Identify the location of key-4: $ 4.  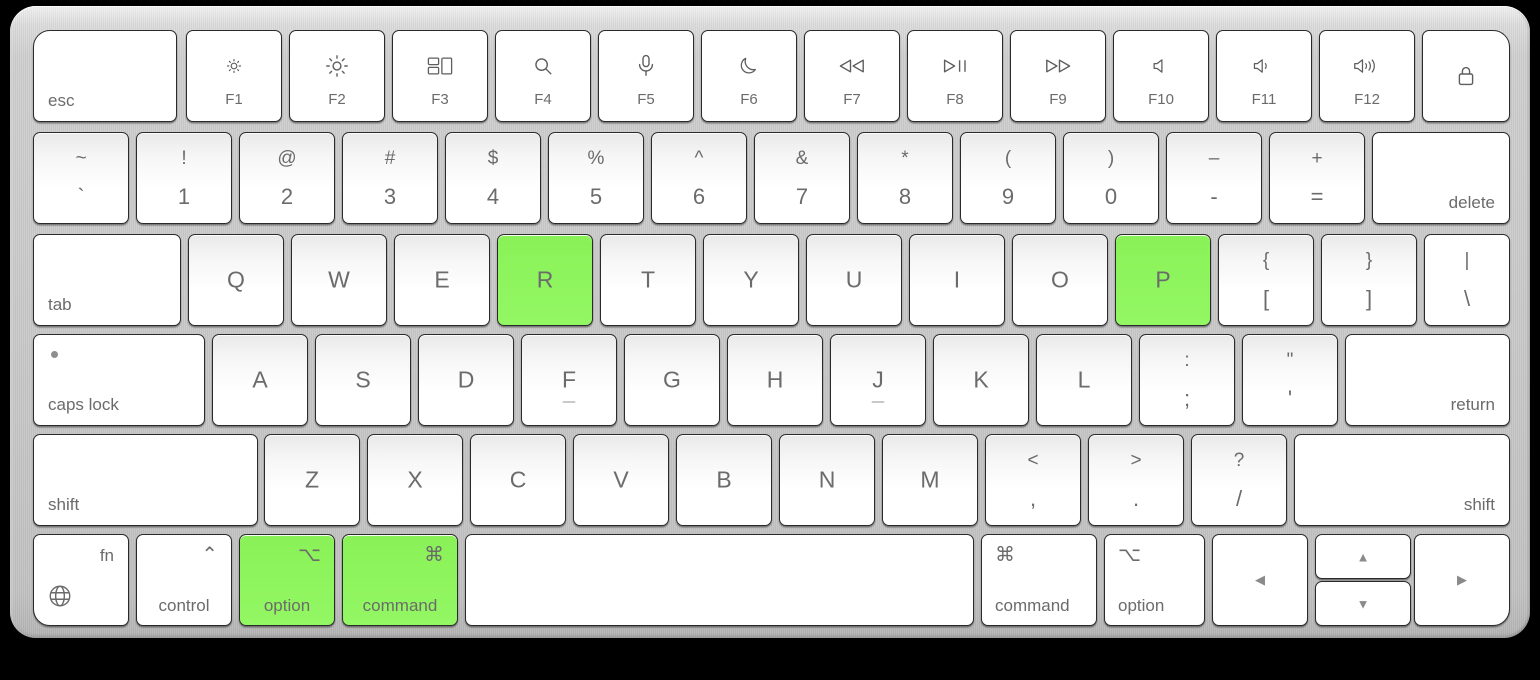
(493, 178).